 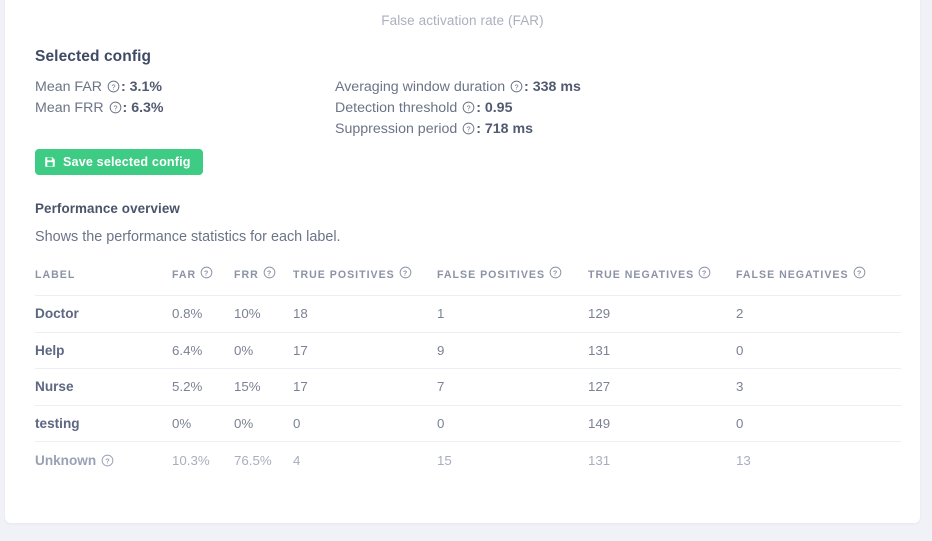 What do you see at coordinates (344, 275) in the screenshot?
I see `column-header-label-true_positives: TRUE POSITIVES` at bounding box center [344, 275].